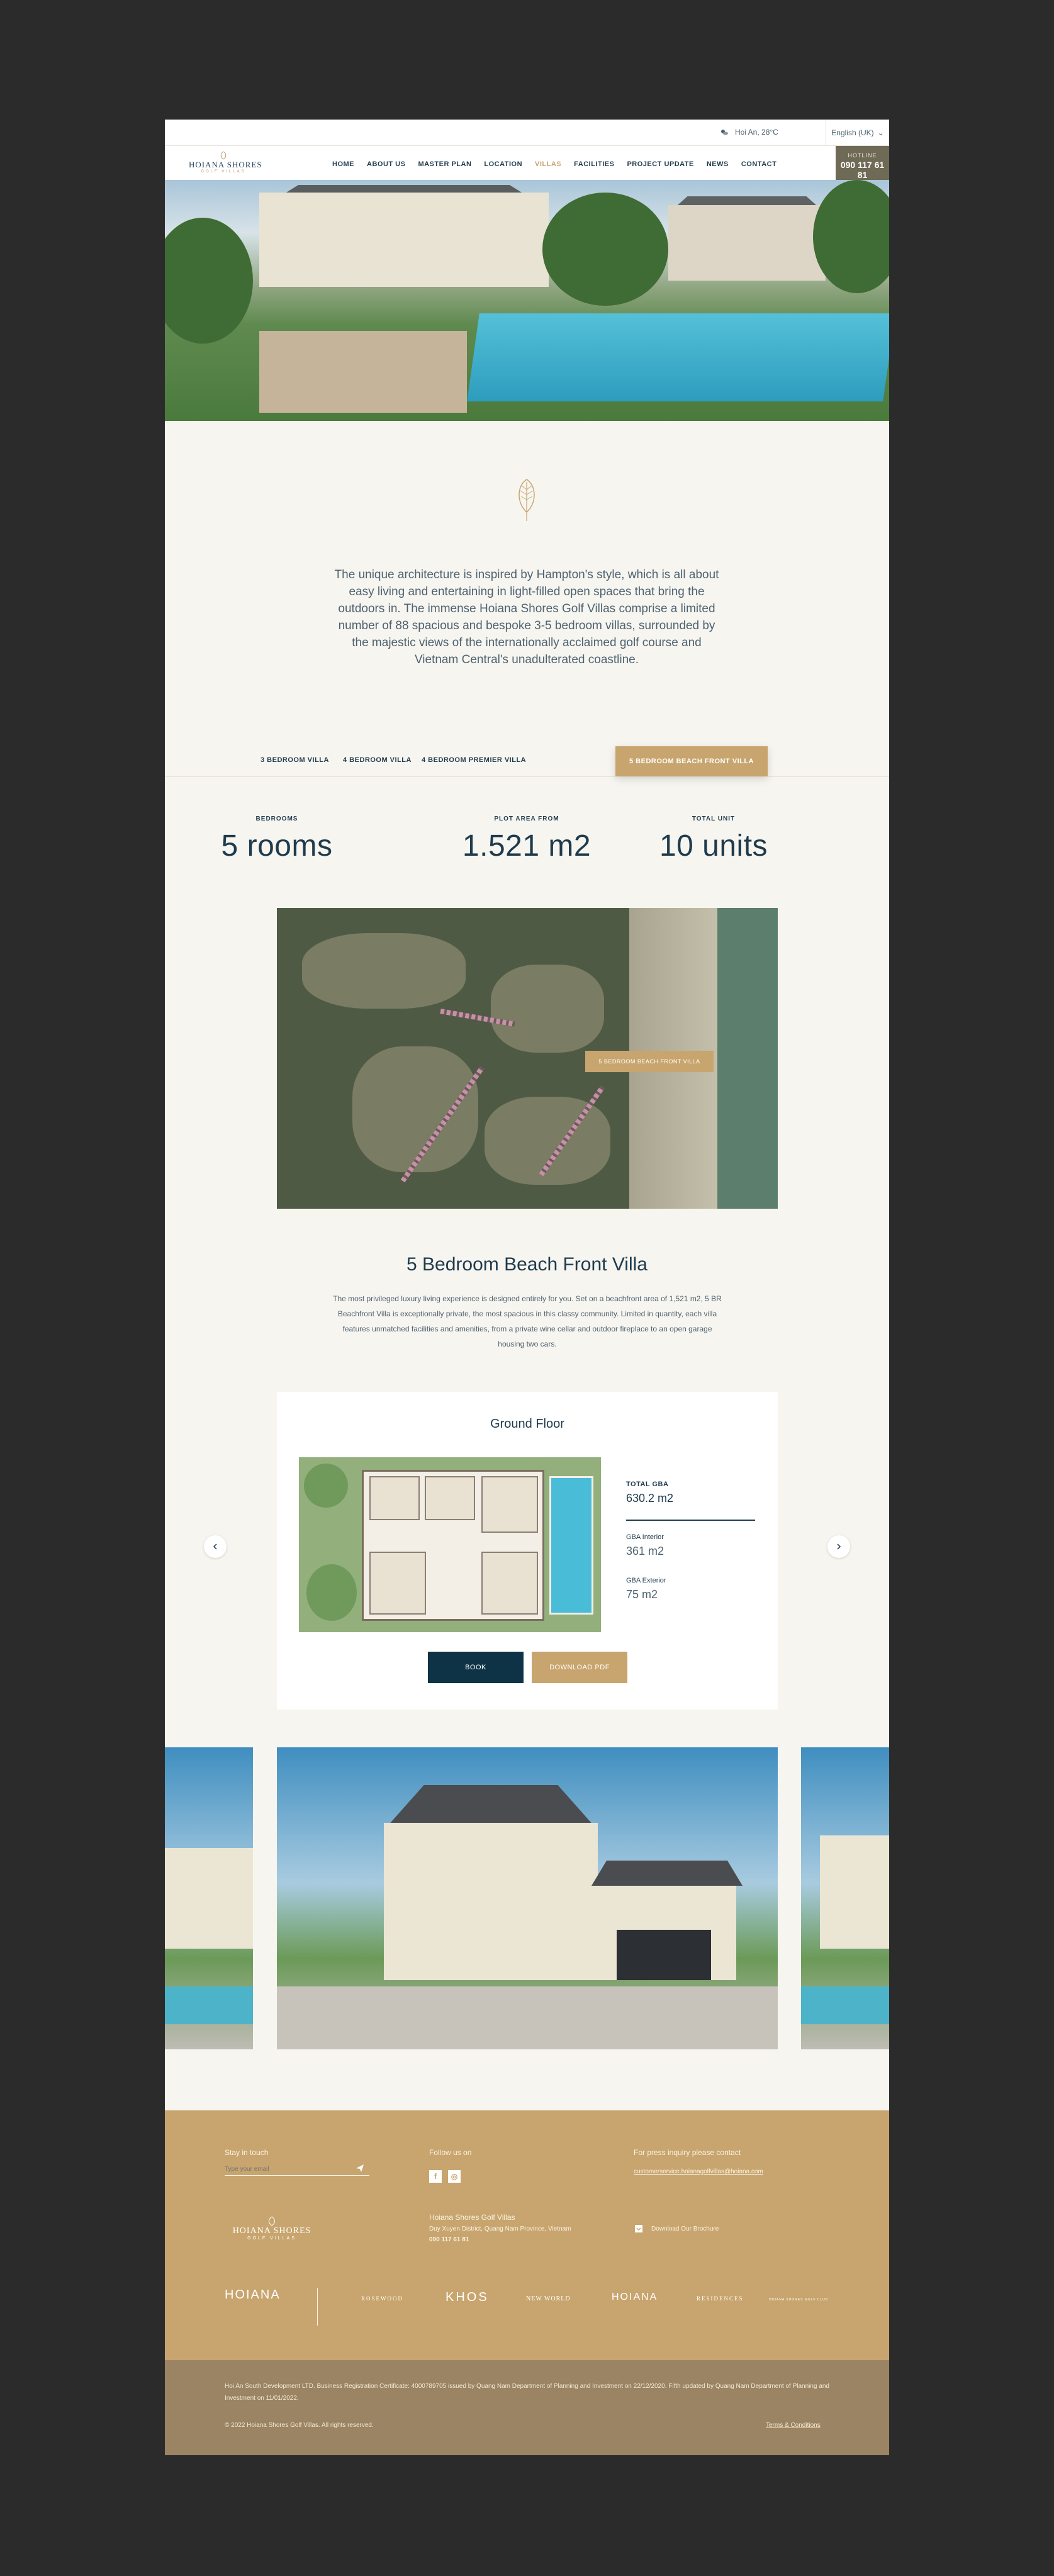  I want to click on master-plan-map: 5 BEDROOM BEACH FRONT VILLA, so click(527, 1058).